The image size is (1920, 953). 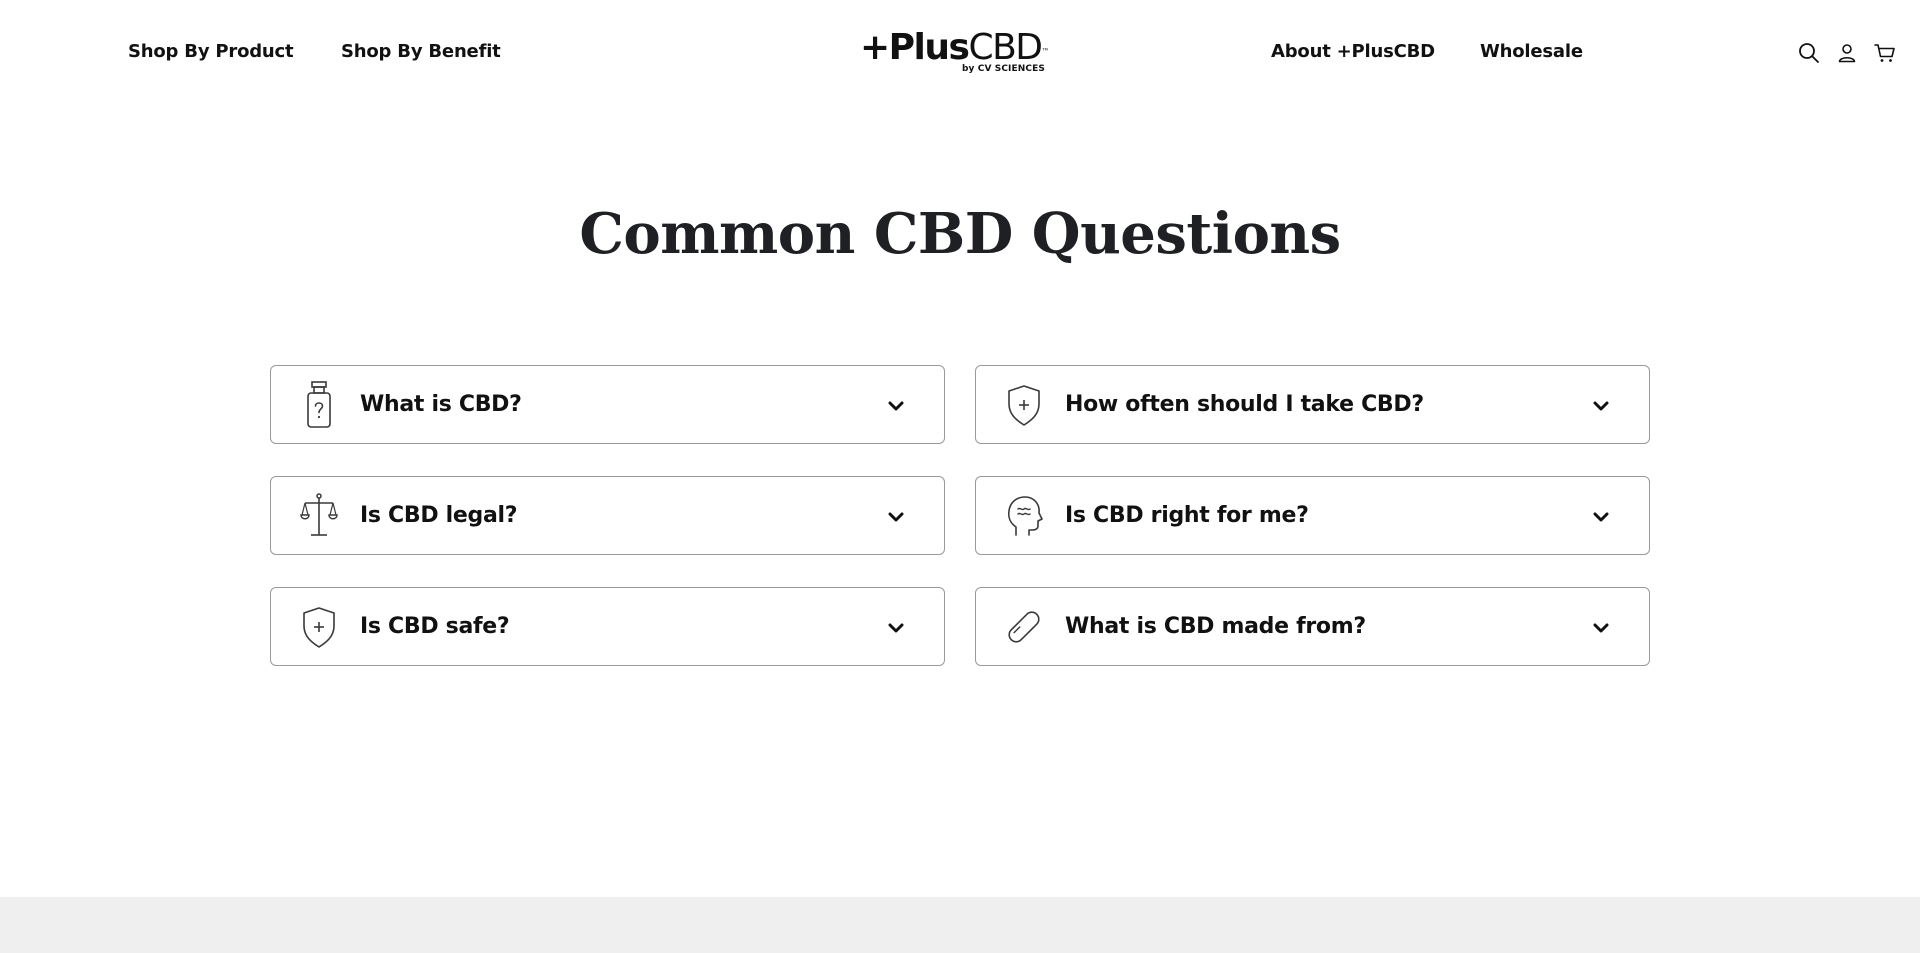 What do you see at coordinates (1847, 53) in the screenshot?
I see `account-icon` at bounding box center [1847, 53].